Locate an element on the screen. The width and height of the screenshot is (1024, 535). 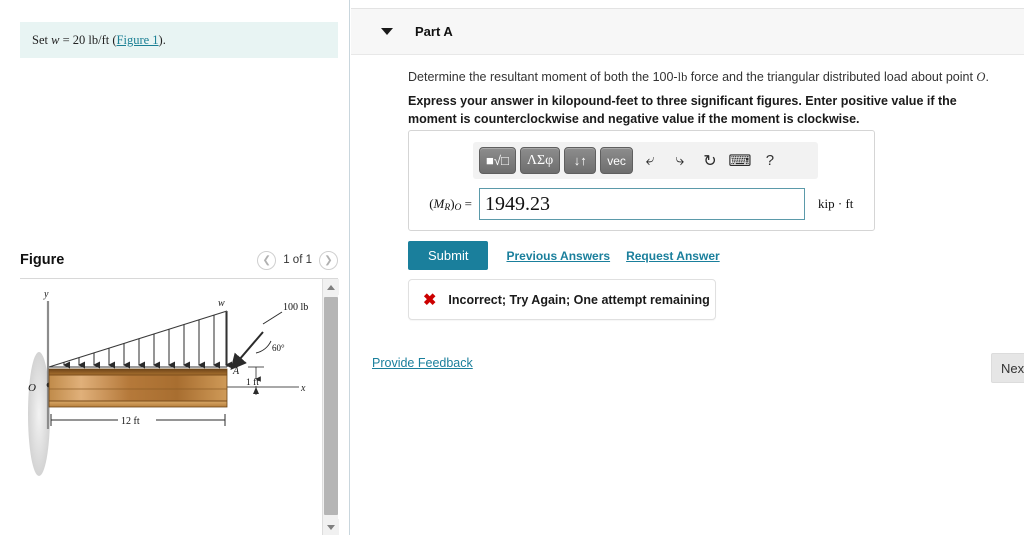
submit-row: Submit Previous Answers Request Answer is located at coordinates (564, 255).